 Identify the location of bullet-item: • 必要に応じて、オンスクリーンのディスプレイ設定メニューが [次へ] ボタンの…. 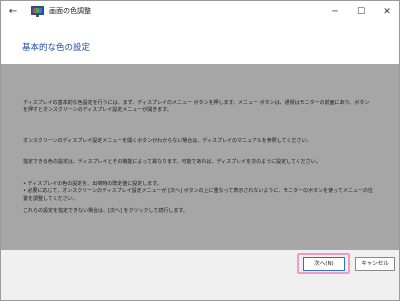
(198, 195).